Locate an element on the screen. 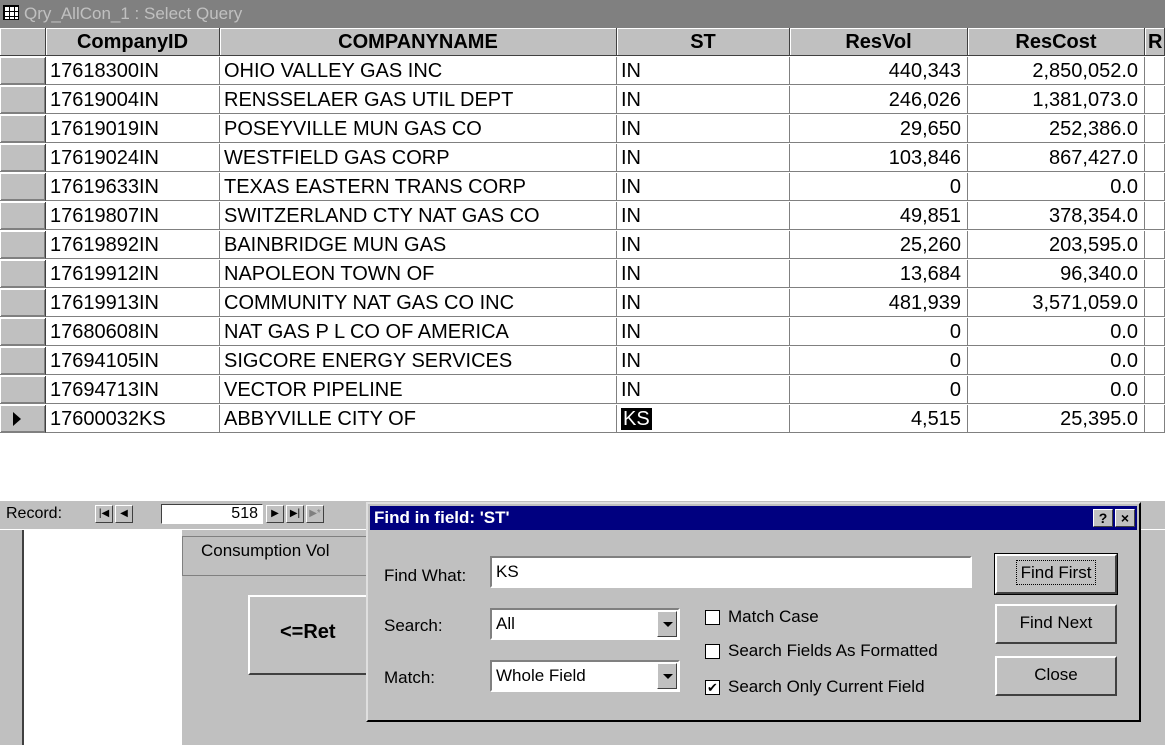 The height and width of the screenshot is (745, 1165). find-what-input: KS is located at coordinates (731, 572).